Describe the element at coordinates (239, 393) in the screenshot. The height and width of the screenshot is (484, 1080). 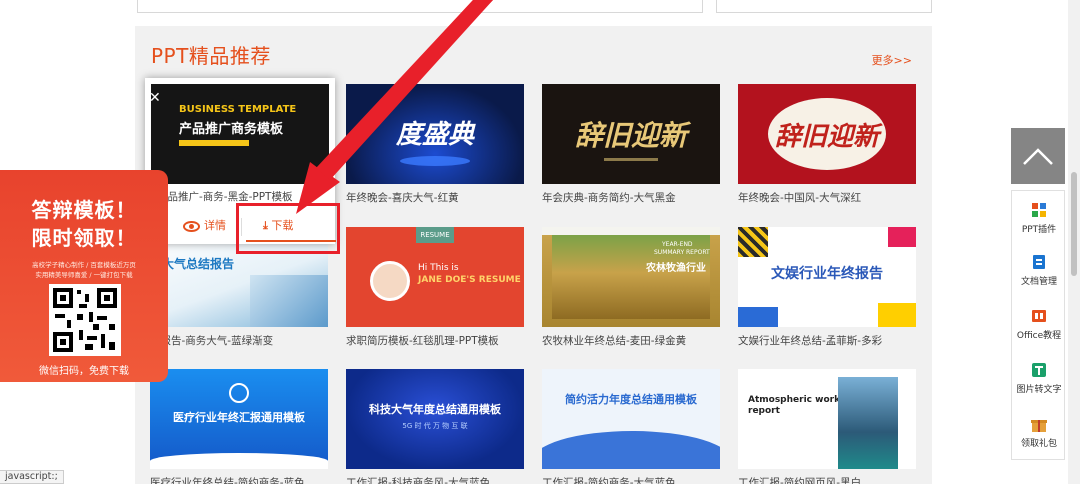
I see `medical-cross-icon` at that location.